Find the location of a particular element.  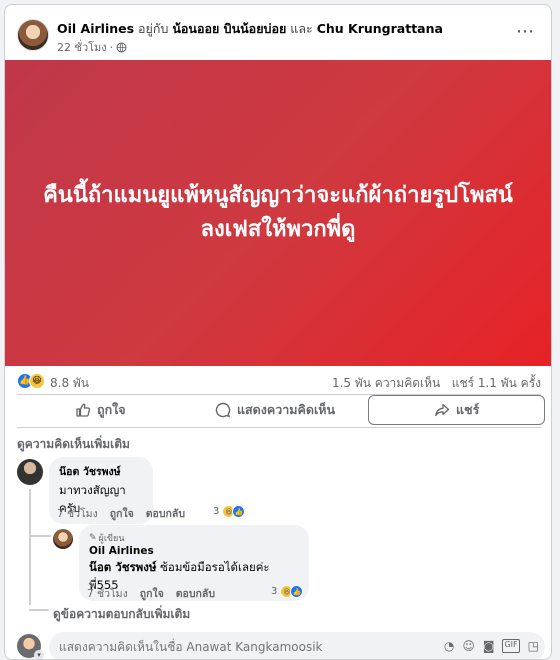

emoji-icon: ☺ is located at coordinates (468, 646).